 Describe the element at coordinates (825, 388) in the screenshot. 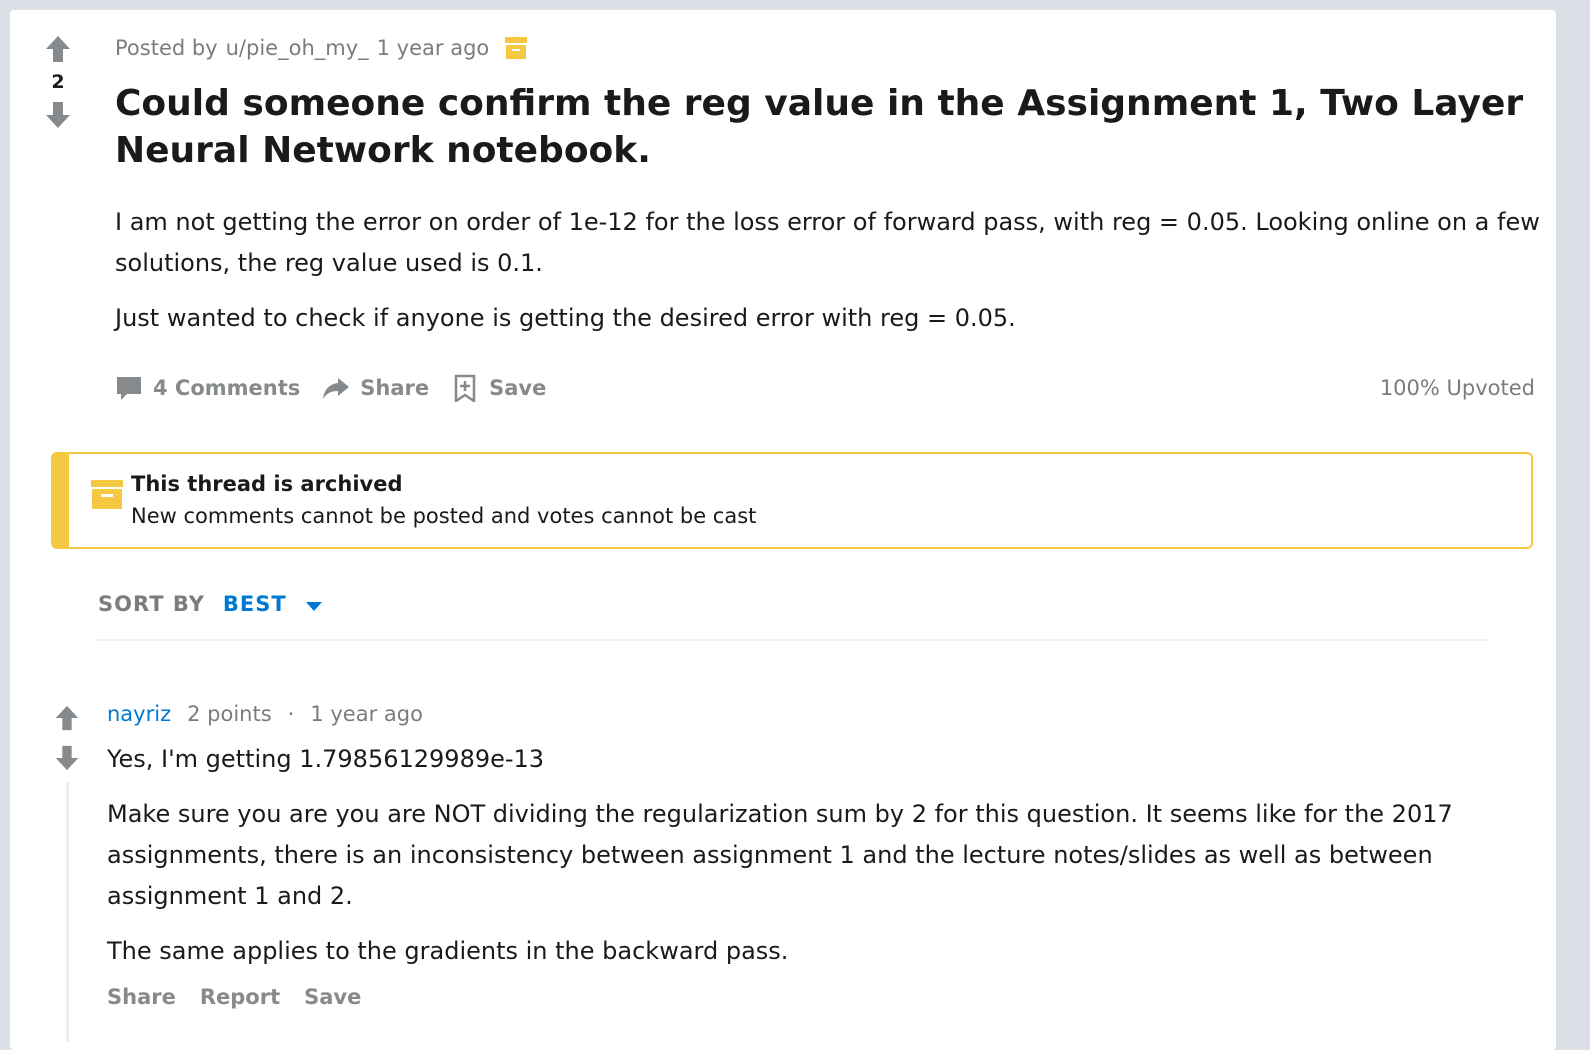

I see `post-actions: 4 Comments Share Save 100% Upvoted` at that location.